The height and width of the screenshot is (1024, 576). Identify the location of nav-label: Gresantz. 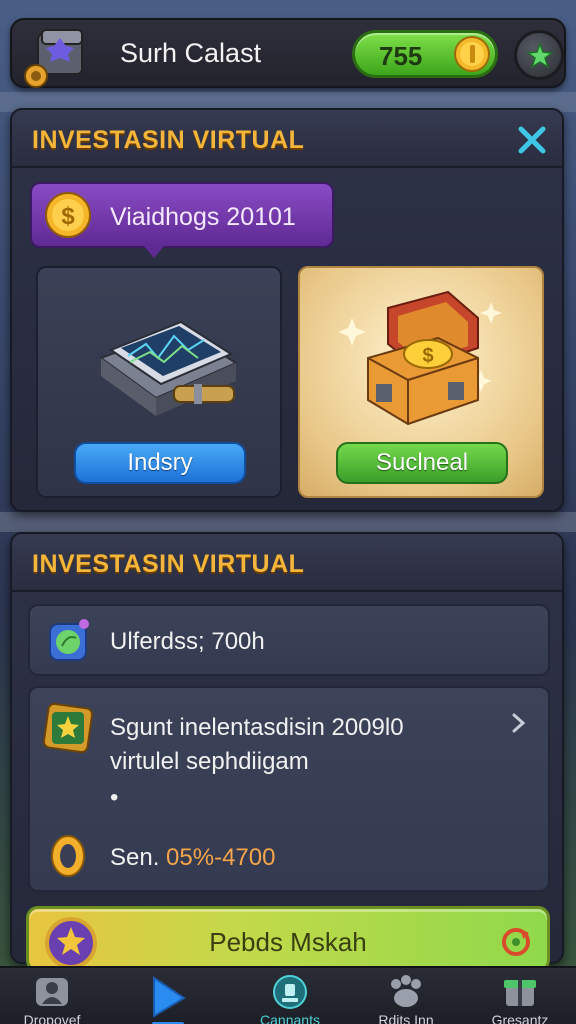
(520, 1018).